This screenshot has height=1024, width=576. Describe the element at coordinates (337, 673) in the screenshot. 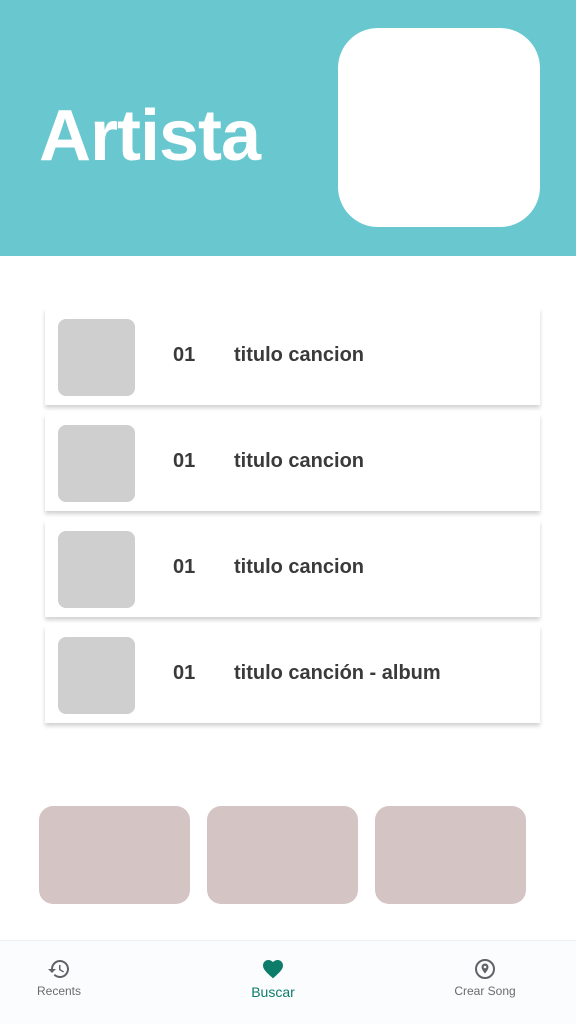

I see `song-title: titulo canción - album` at that location.